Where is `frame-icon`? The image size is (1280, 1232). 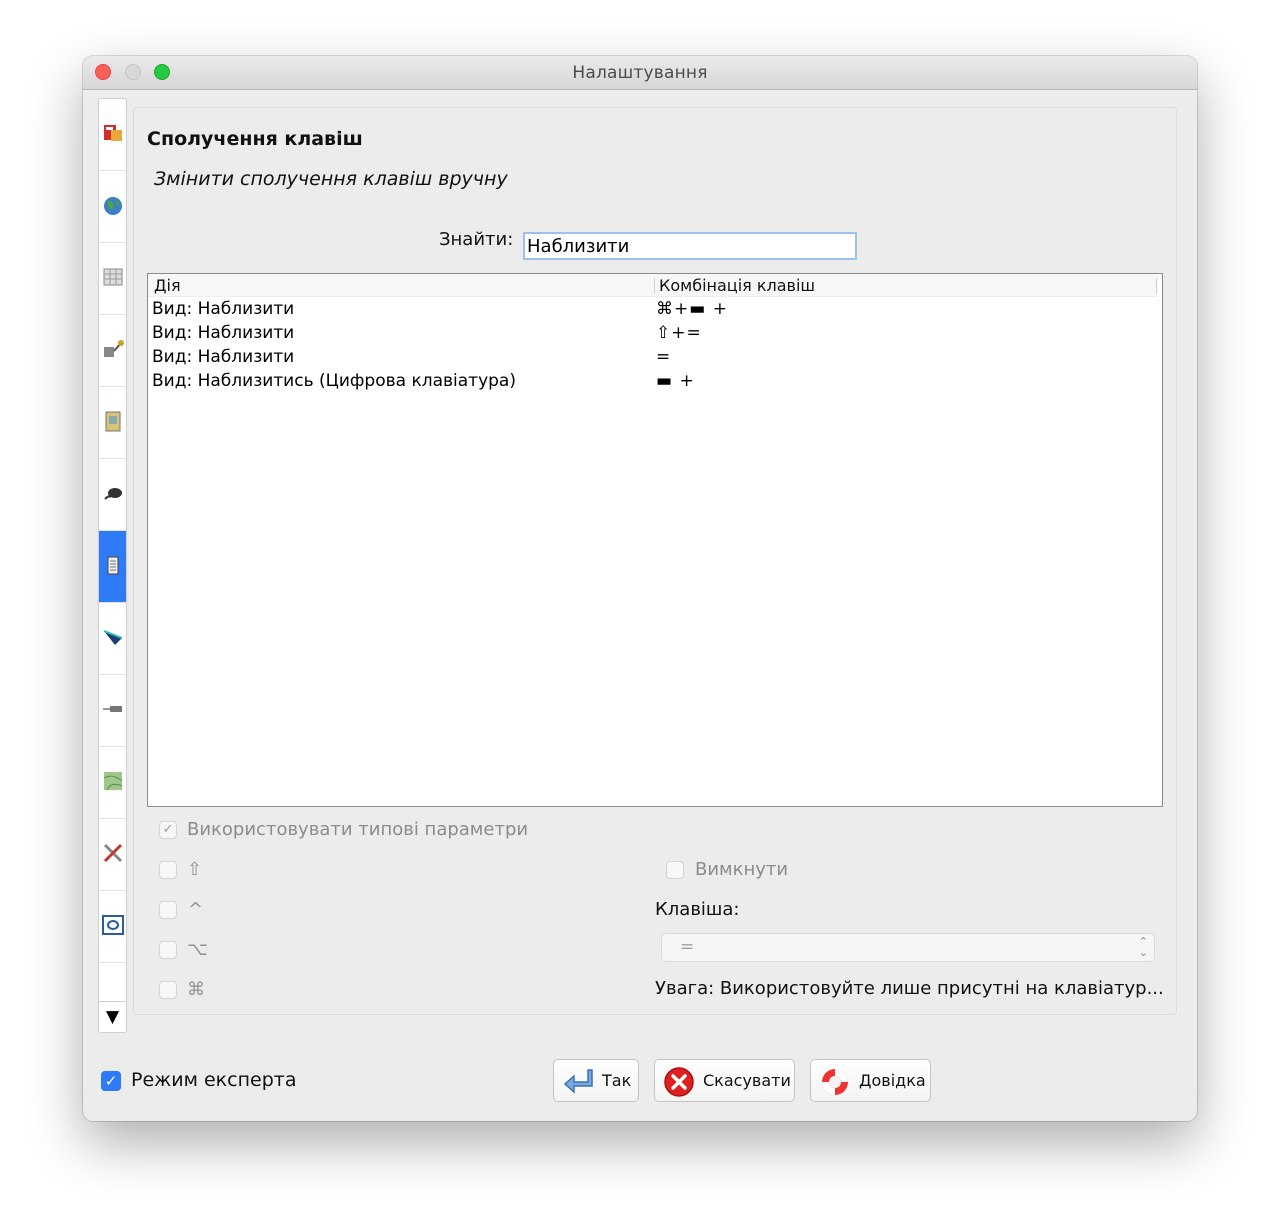 frame-icon is located at coordinates (113, 925).